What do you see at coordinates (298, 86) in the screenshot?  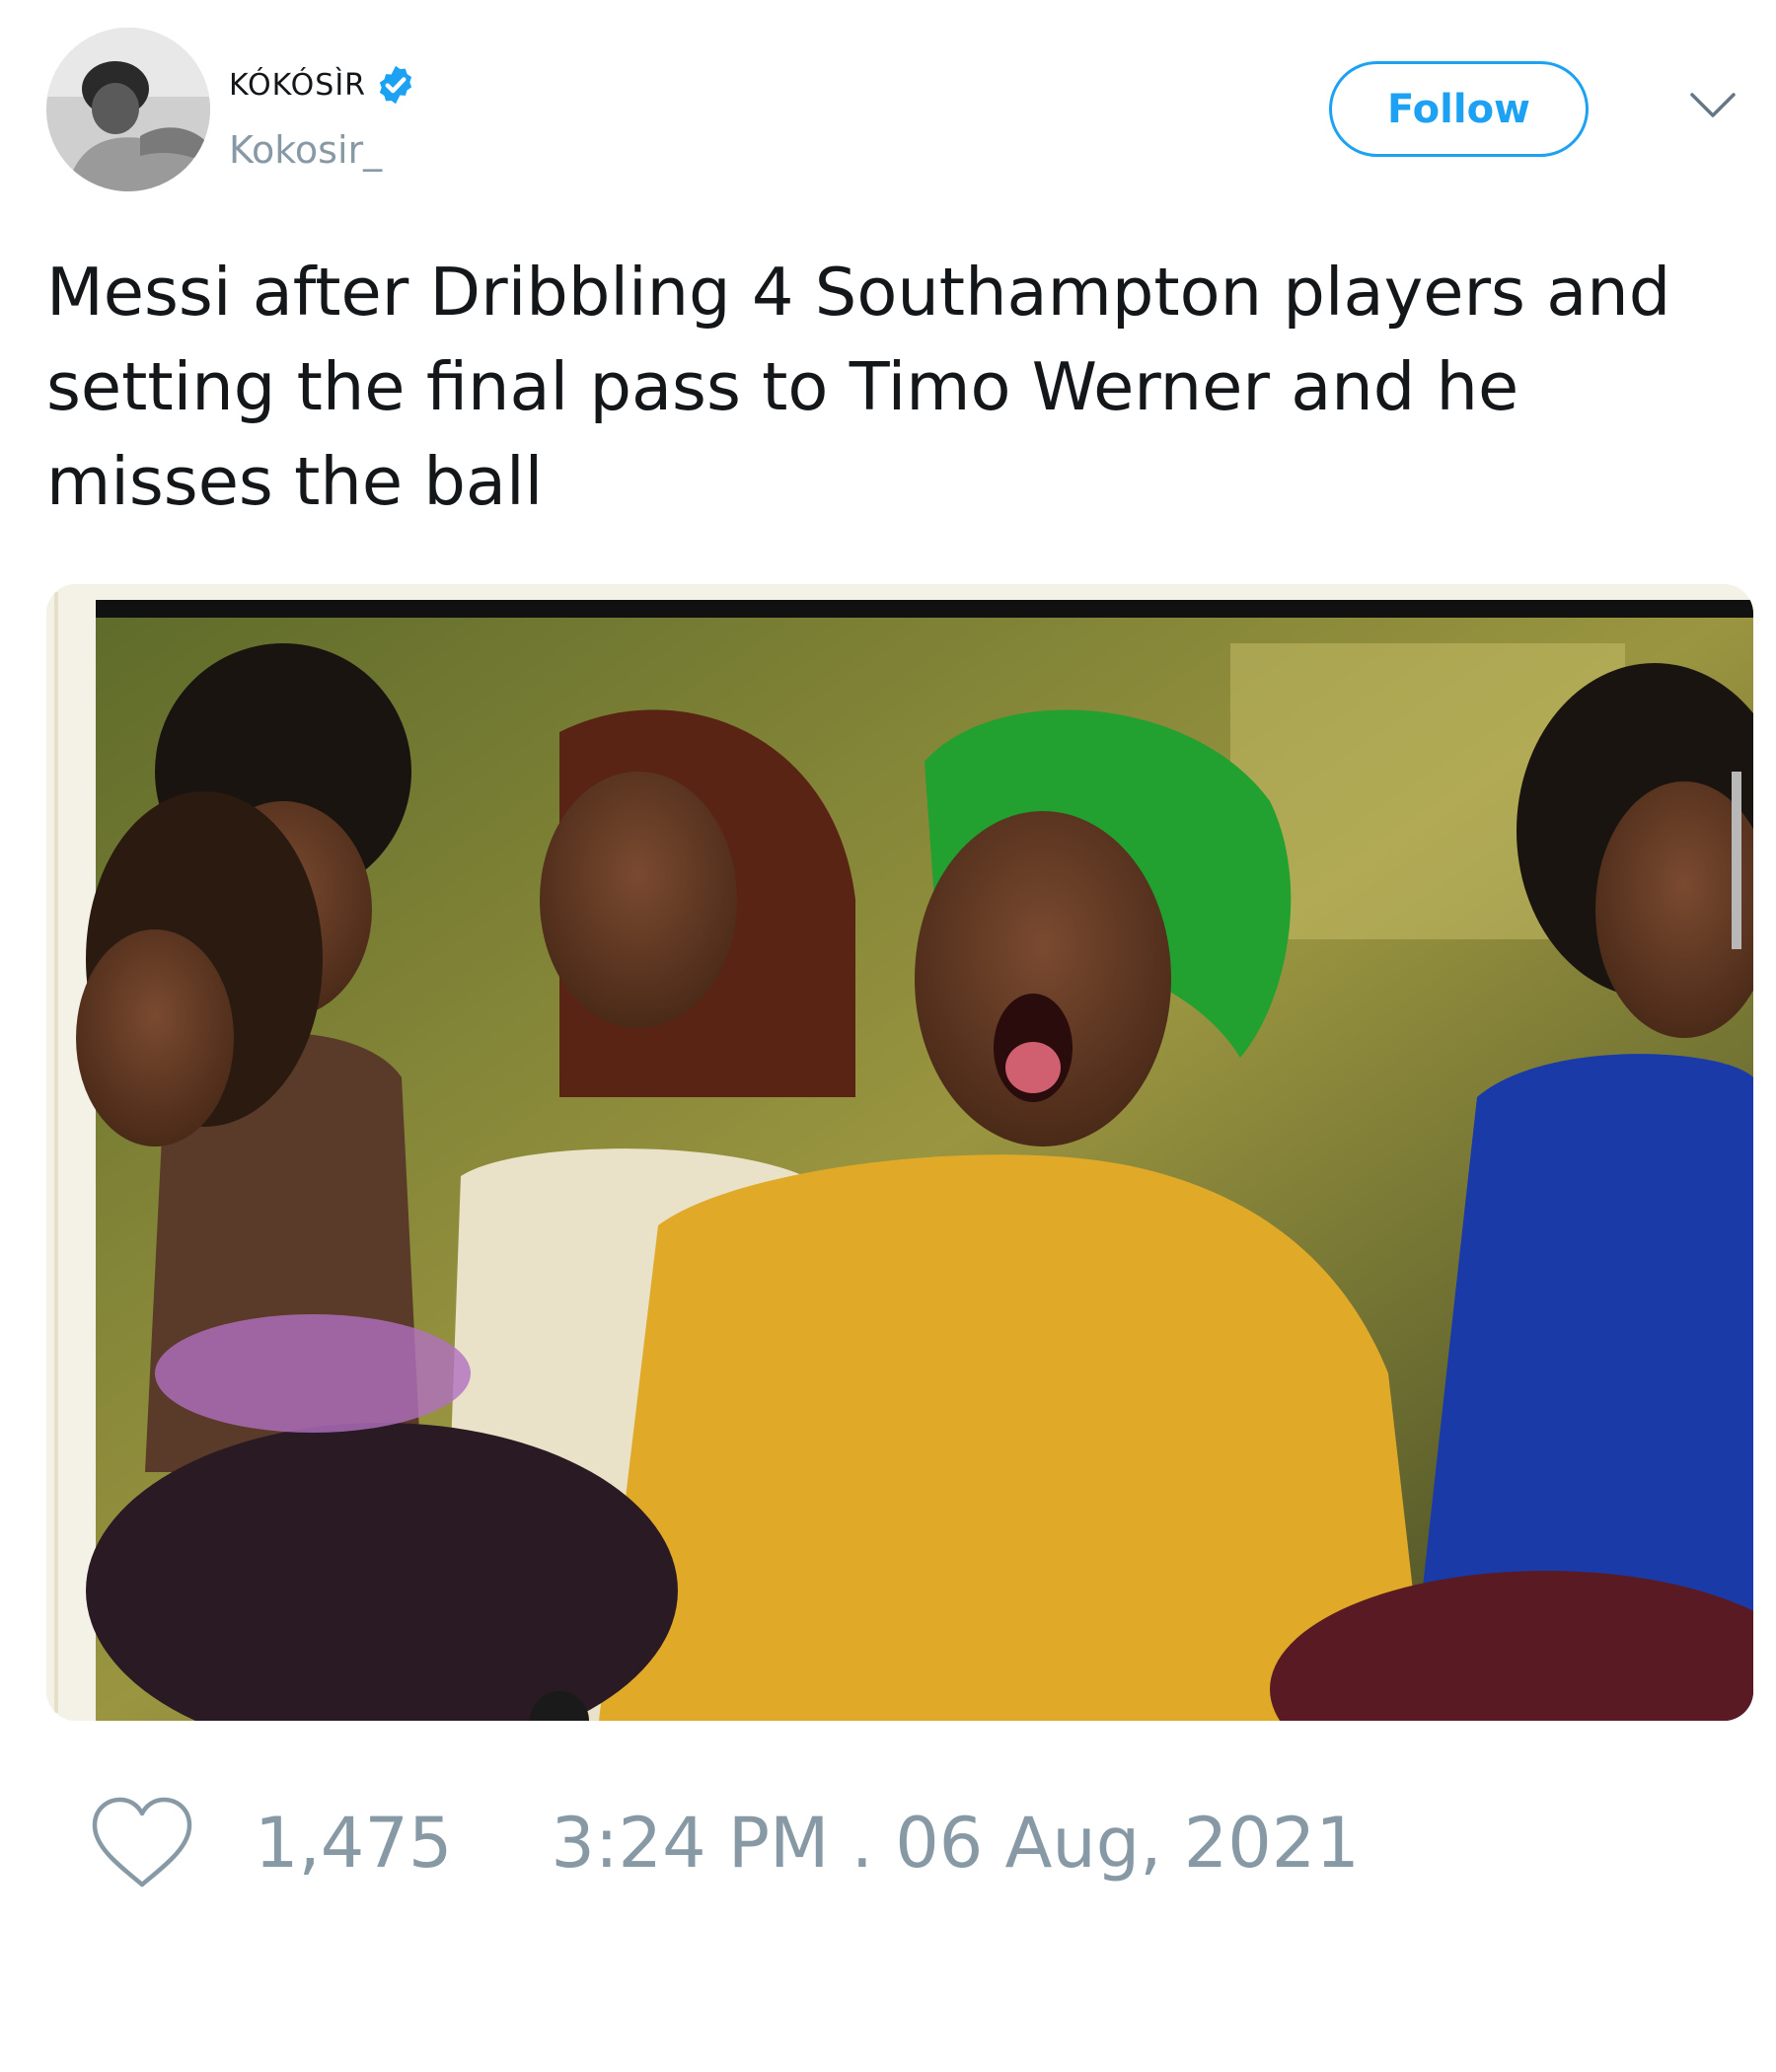 I see `display-name: KÓKÓSÌR` at bounding box center [298, 86].